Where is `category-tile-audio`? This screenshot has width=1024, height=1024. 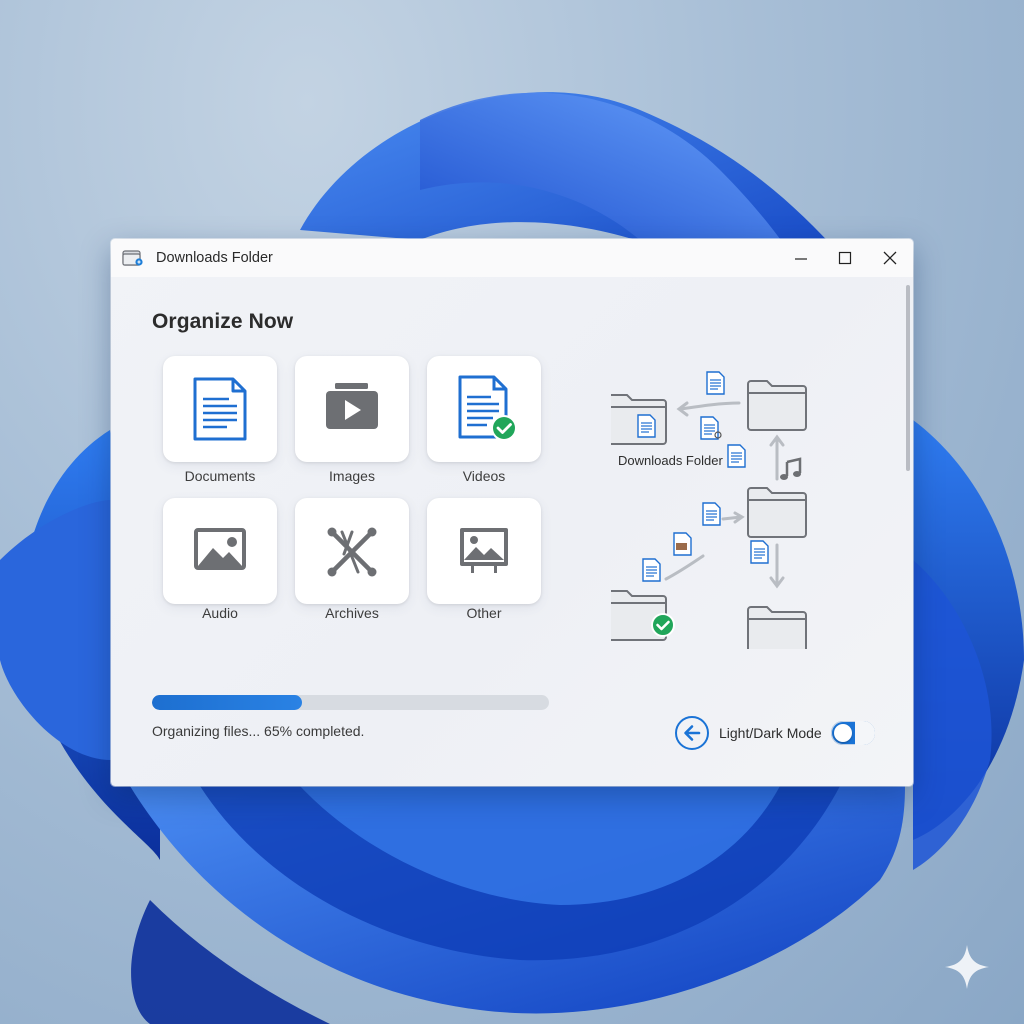 category-tile-audio is located at coordinates (220, 551).